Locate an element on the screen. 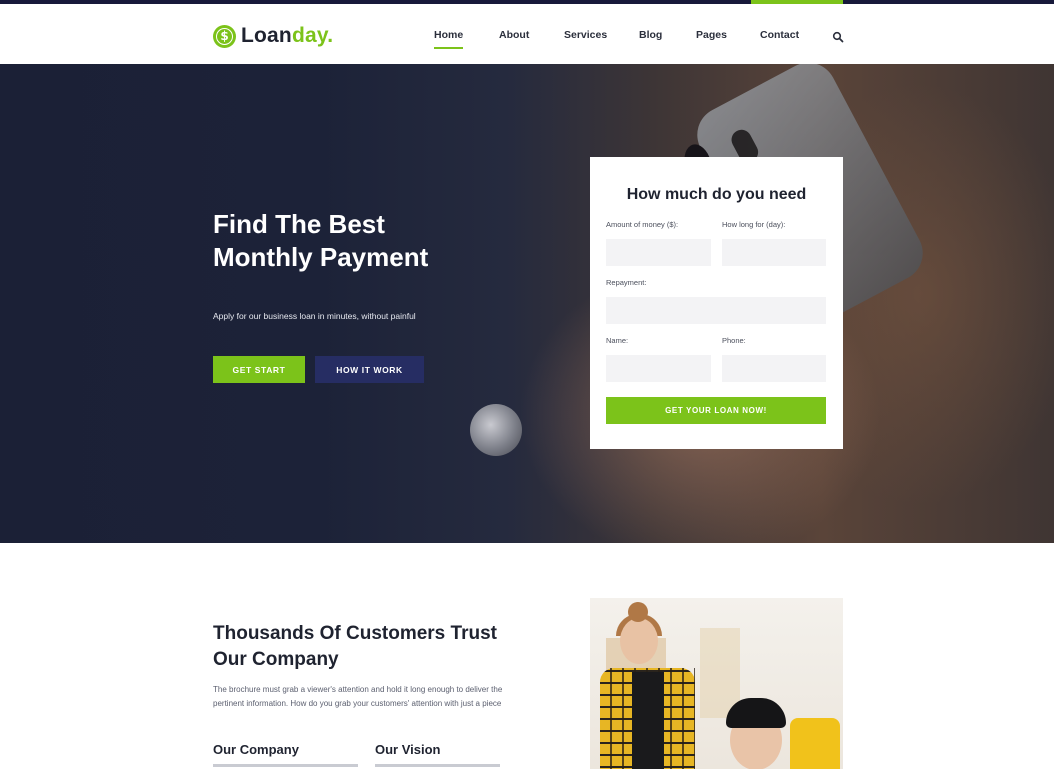 Image resolution: width=1054 pixels, height=769 pixels. logo-text: Loanday. is located at coordinates (287, 36).